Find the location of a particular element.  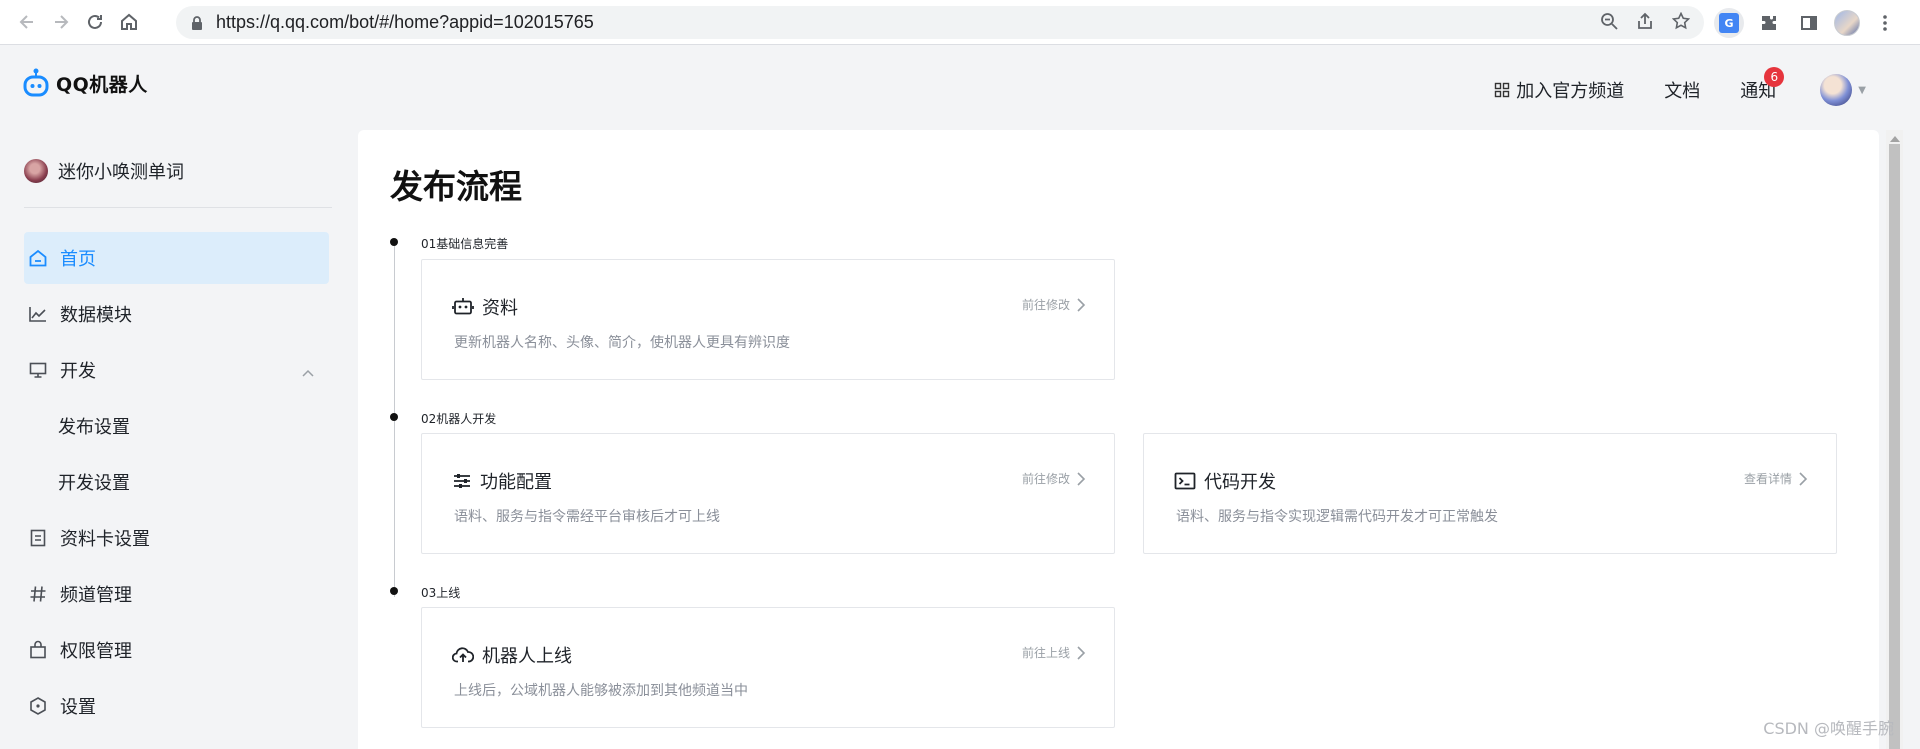

join-channel-label: 加入官方频道 is located at coordinates (1570, 91).